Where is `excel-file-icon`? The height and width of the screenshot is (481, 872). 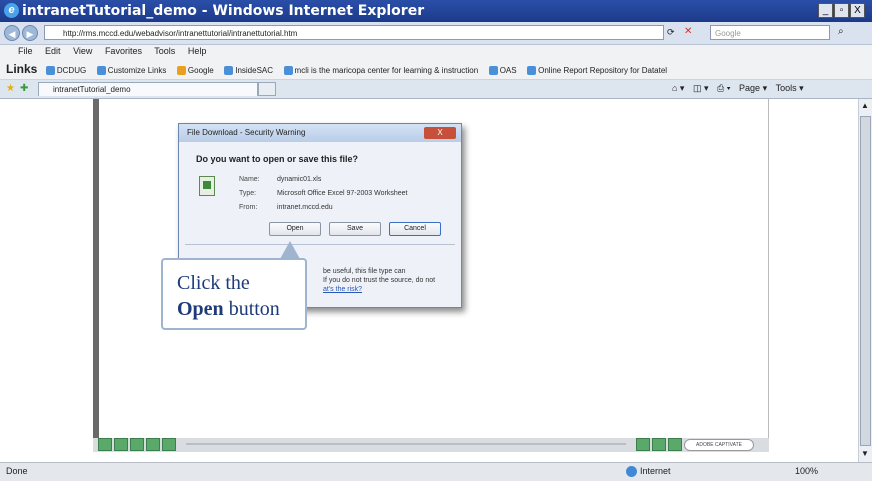 excel-file-icon is located at coordinates (207, 186).